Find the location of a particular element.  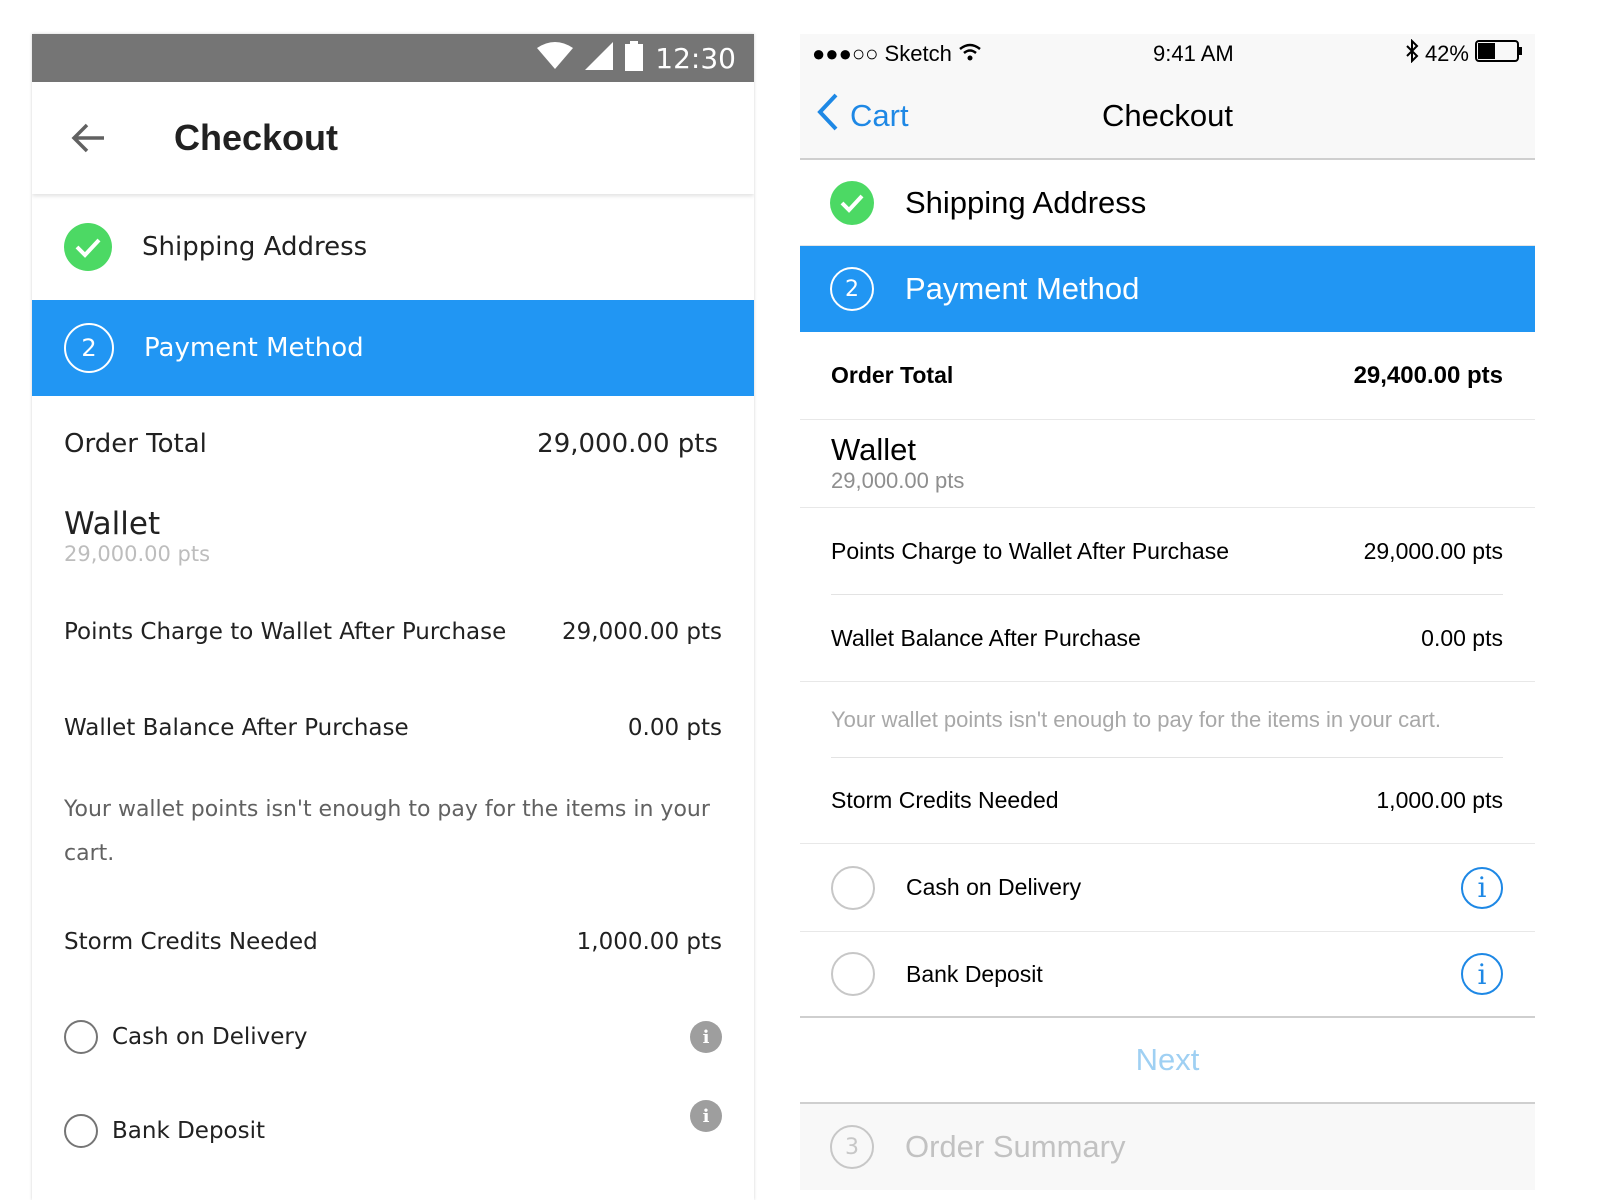

battery-percent: 42% is located at coordinates (1446, 53).